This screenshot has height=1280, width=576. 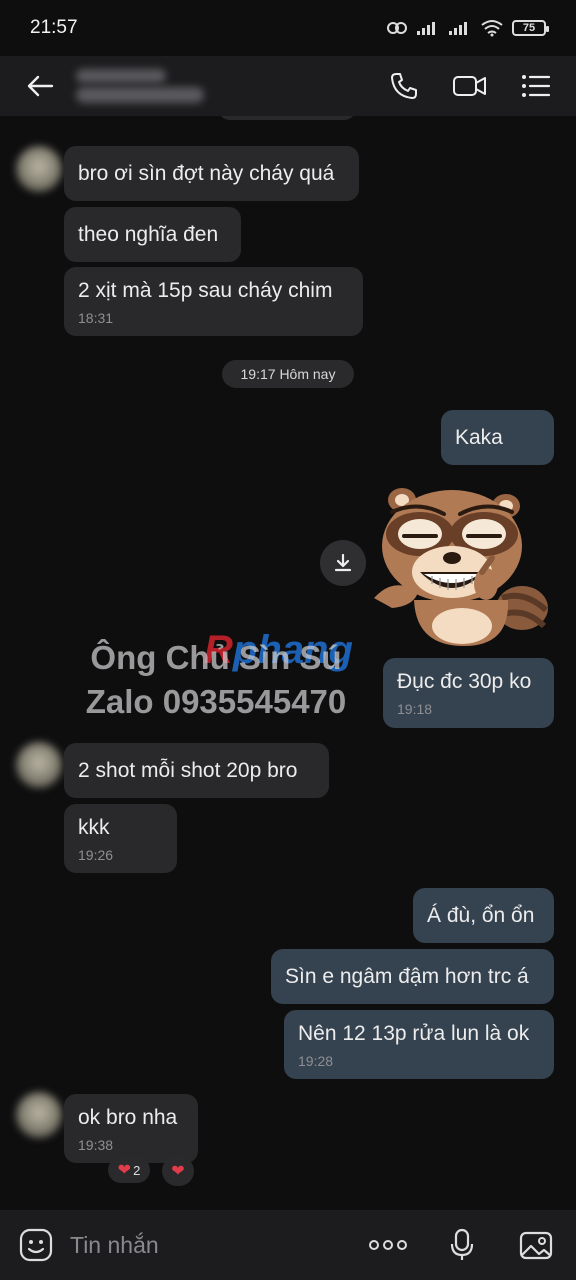 I want to click on message-bubble: 2 shot mỗi shot 20p bro, so click(x=196, y=770).